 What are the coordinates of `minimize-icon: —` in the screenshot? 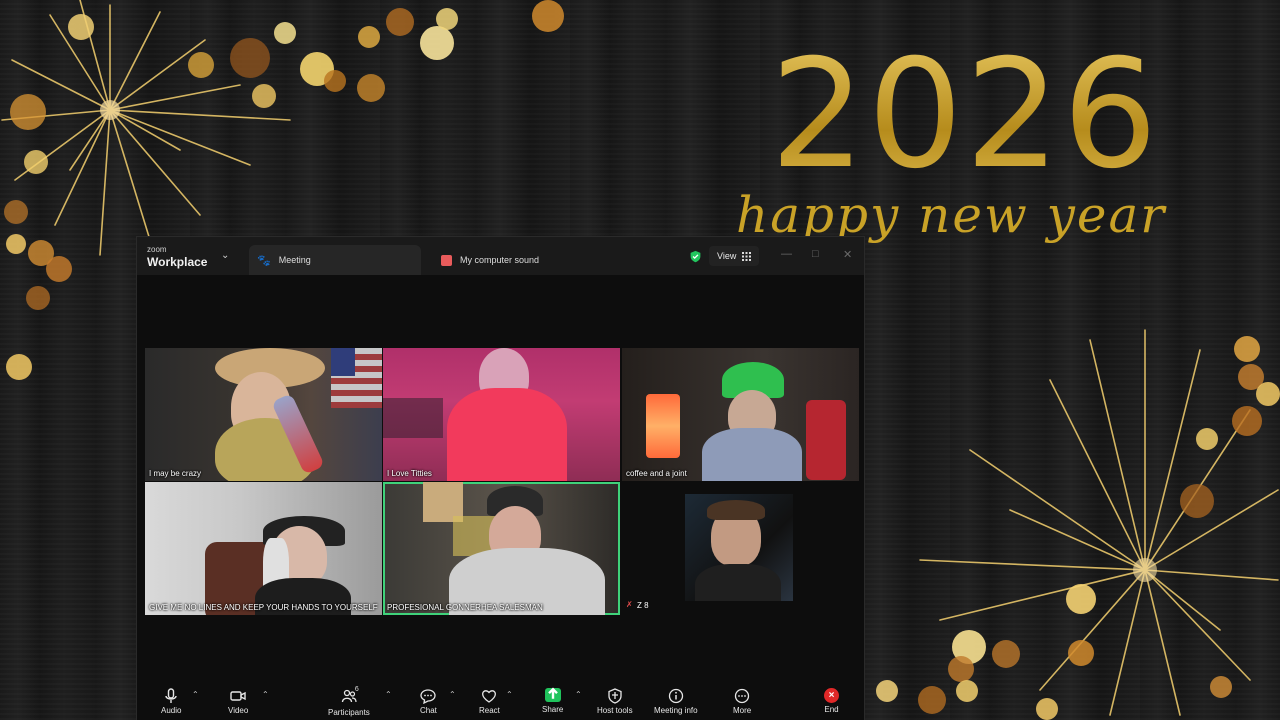 It's located at (786, 254).